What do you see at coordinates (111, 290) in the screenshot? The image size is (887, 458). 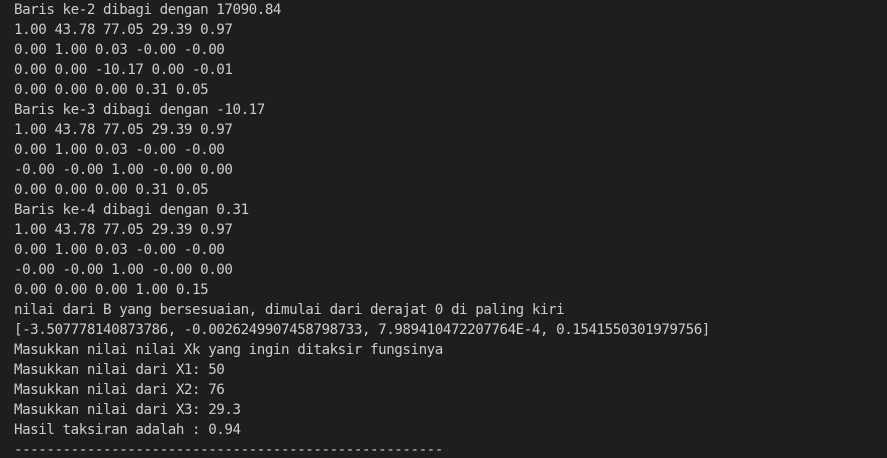 I see `output-line-matrix-row: 0.00 0.00 0.00 1.00 0.15` at bounding box center [111, 290].